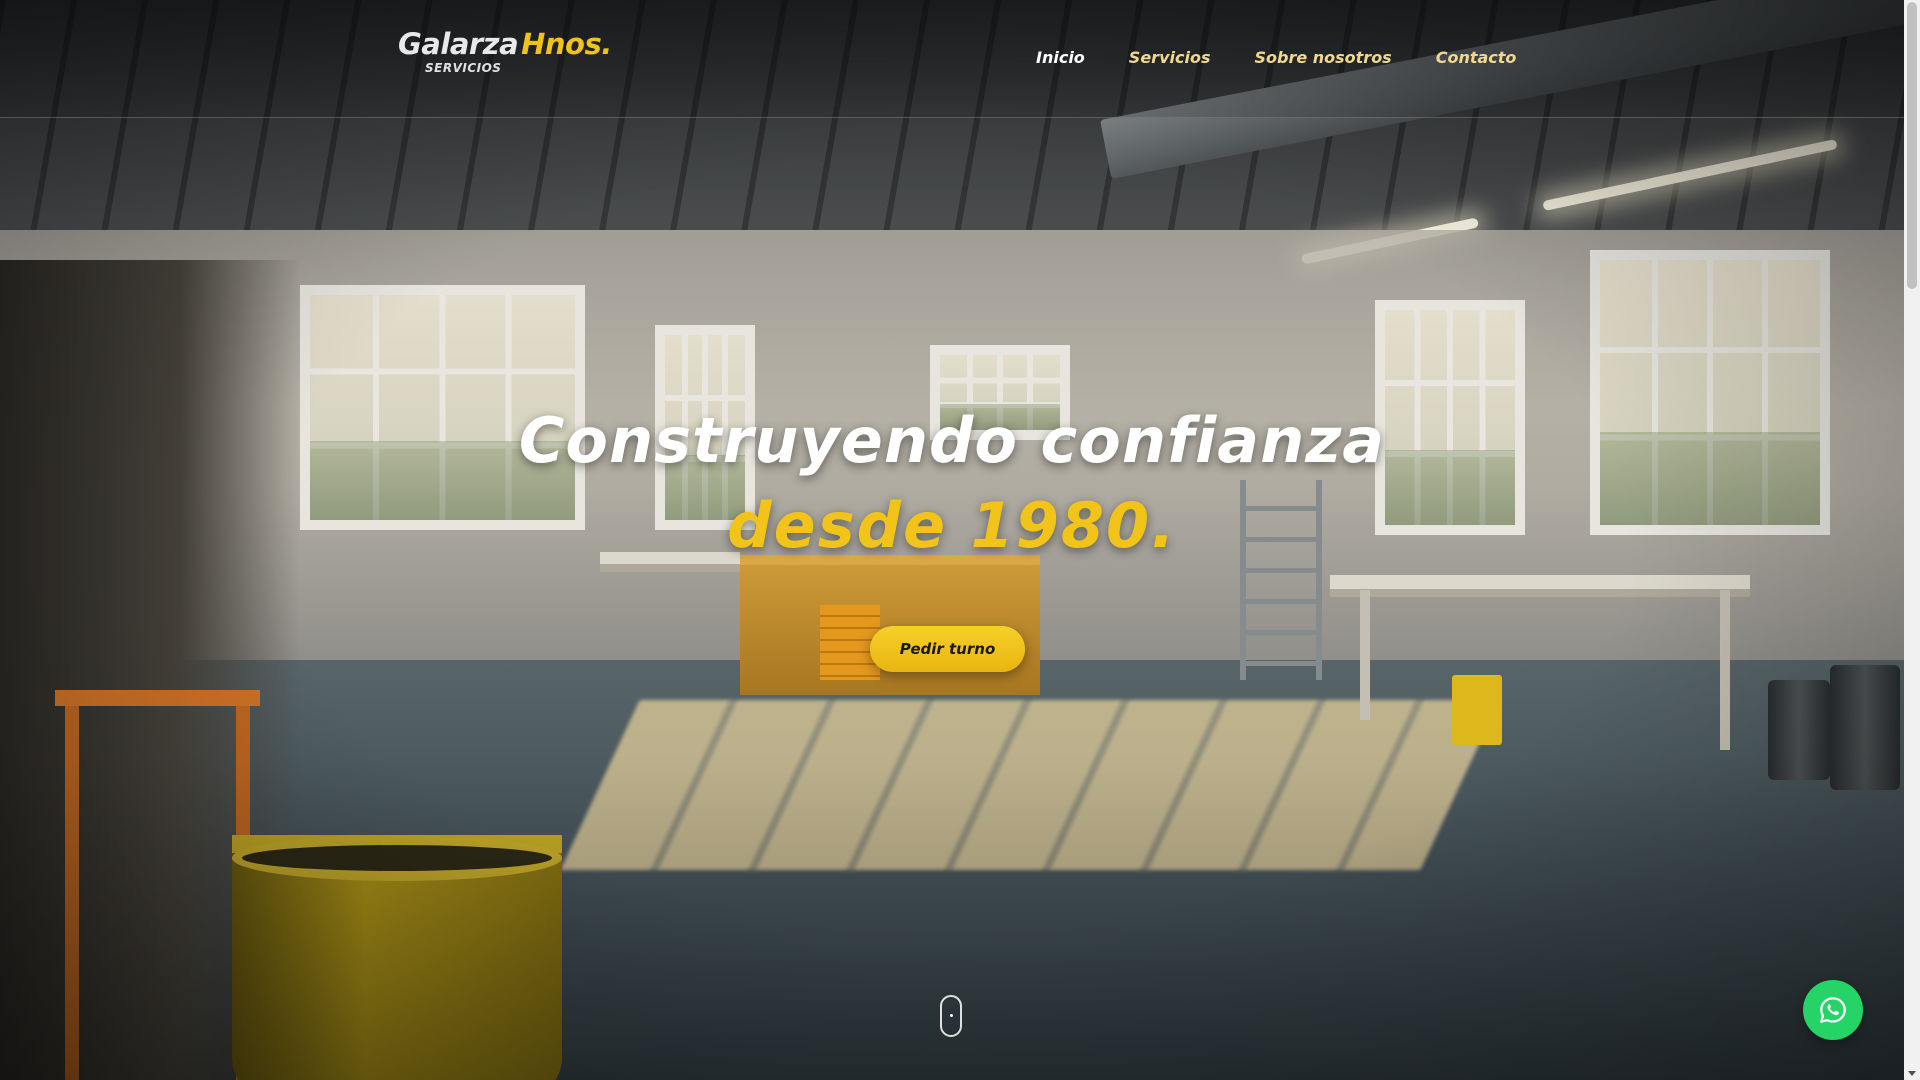 Image resolution: width=1920 pixels, height=1080 pixels. I want to click on page-scrollbar, so click(1912, 540).